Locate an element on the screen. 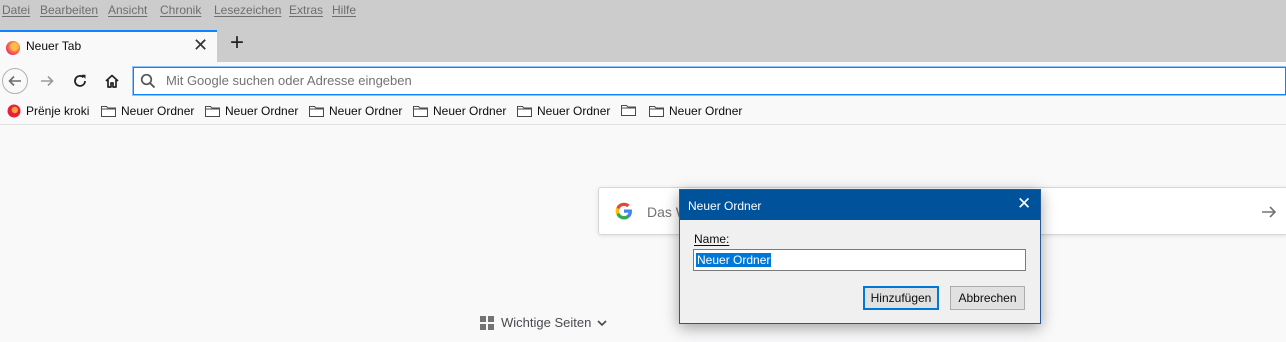  back-button is located at coordinates (15, 81).